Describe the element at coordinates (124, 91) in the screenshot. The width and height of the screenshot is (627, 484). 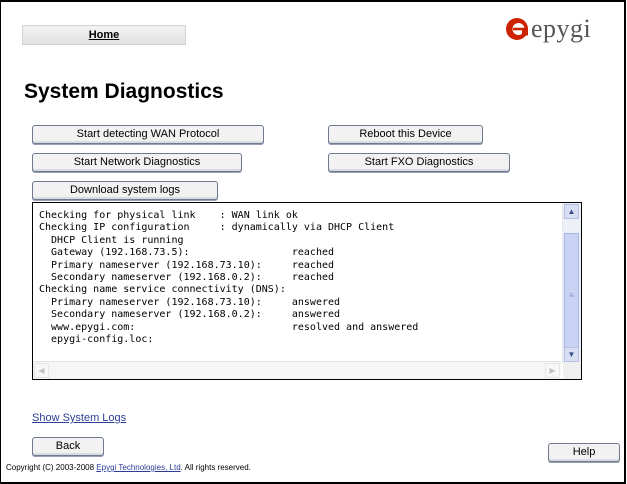
I see `page-title: System Diagnostics` at that location.